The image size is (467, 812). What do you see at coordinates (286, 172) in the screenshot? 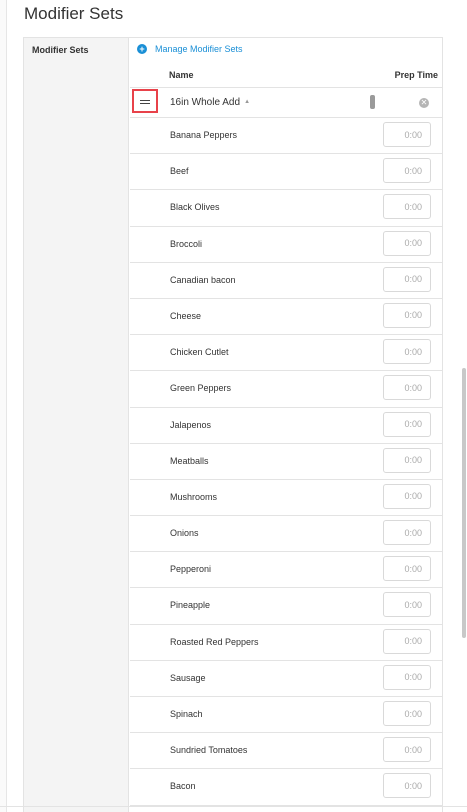
I see `modifier-row: Beef` at bounding box center [286, 172].